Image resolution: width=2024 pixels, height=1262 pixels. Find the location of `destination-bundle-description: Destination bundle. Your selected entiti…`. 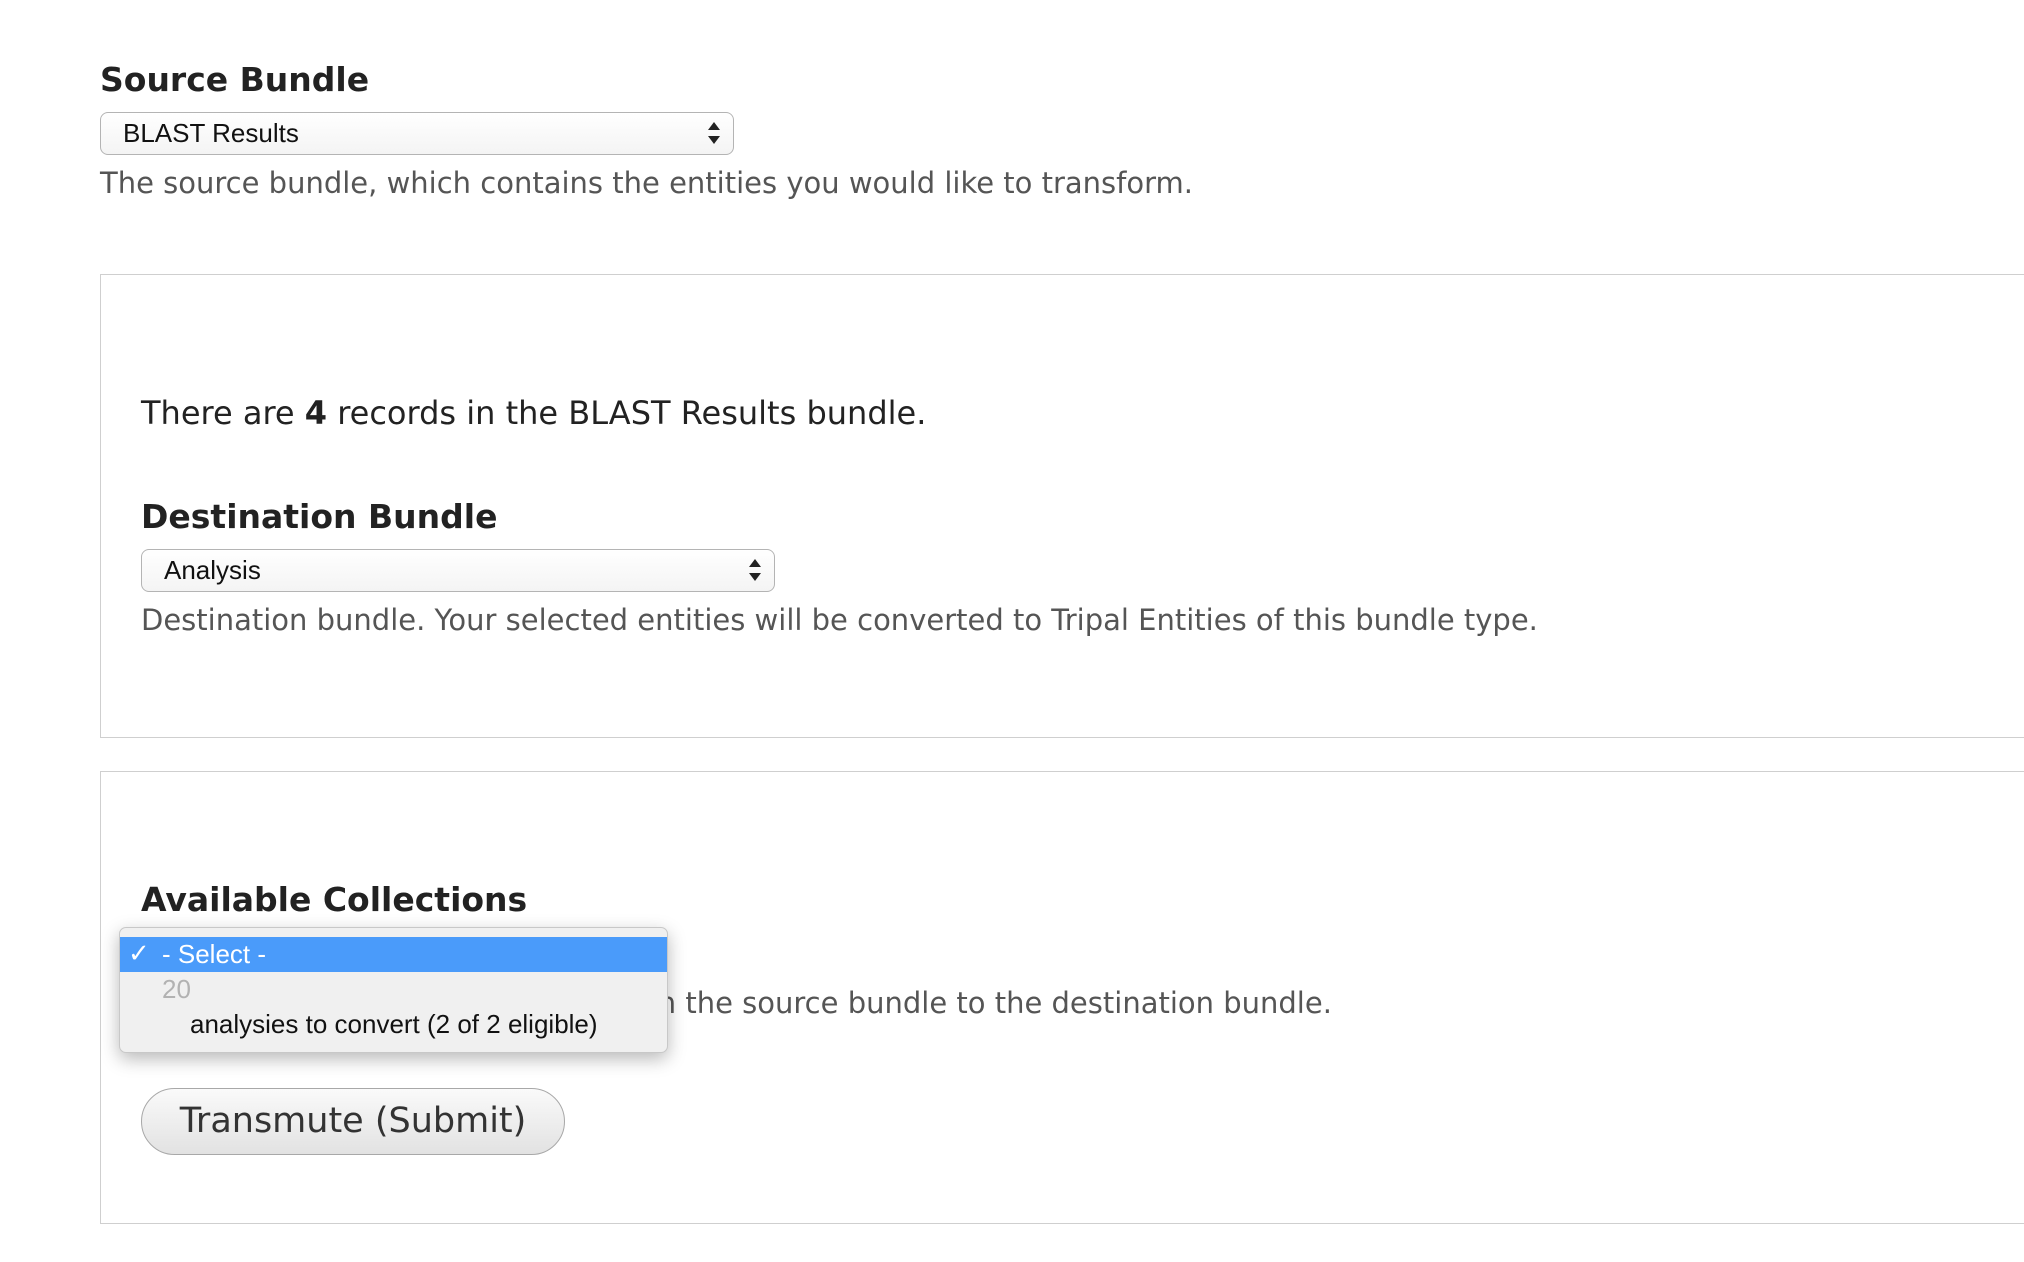

destination-bundle-description: Destination bundle. Your selected entiti… is located at coordinates (839, 620).